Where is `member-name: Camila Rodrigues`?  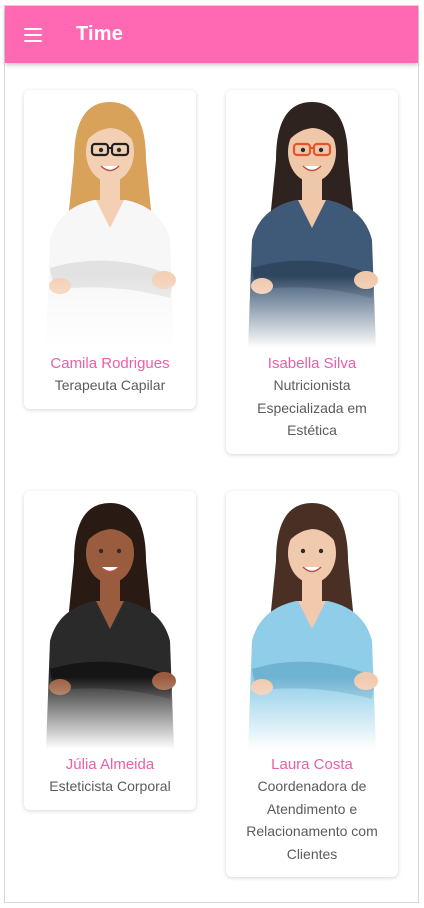
member-name: Camila Rodrigues is located at coordinates (110, 363).